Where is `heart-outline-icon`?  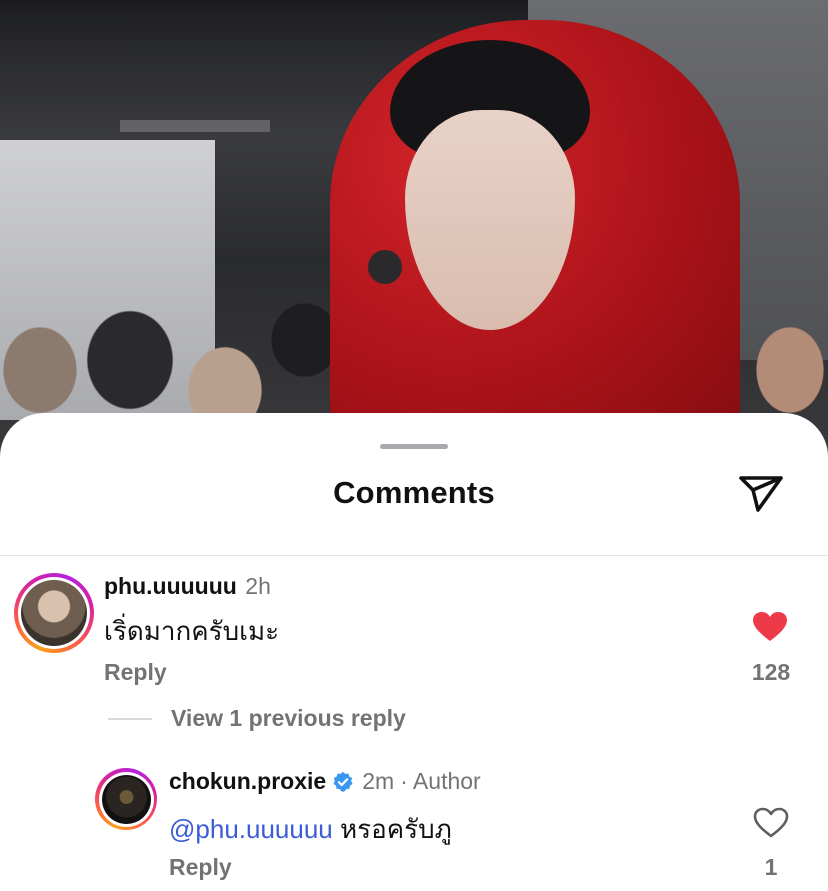 heart-outline-icon is located at coordinates (771, 822).